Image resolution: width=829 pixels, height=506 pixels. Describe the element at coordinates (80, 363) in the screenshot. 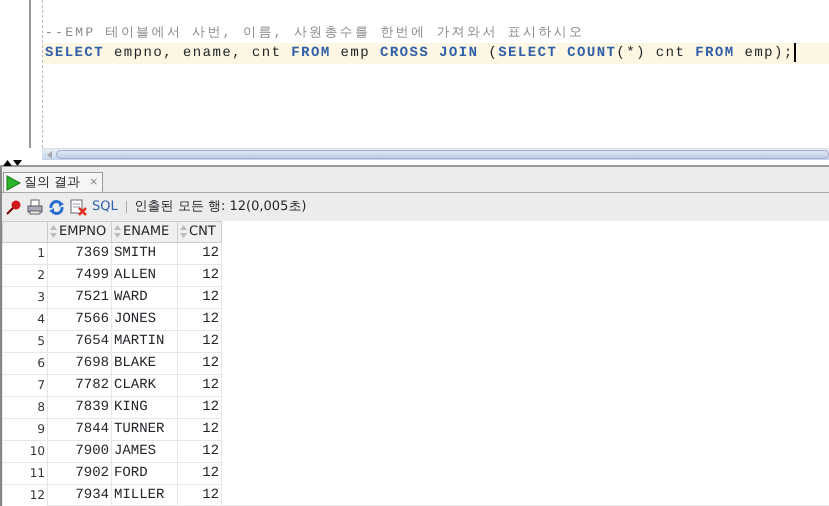

I see `table-cell: 7698` at that location.